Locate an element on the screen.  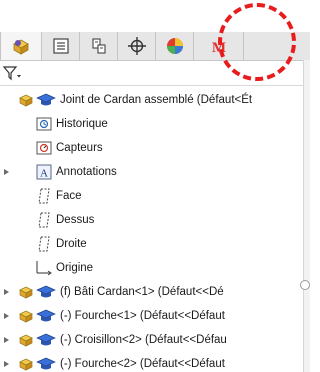
sensor-icon is located at coordinates (44, 148).